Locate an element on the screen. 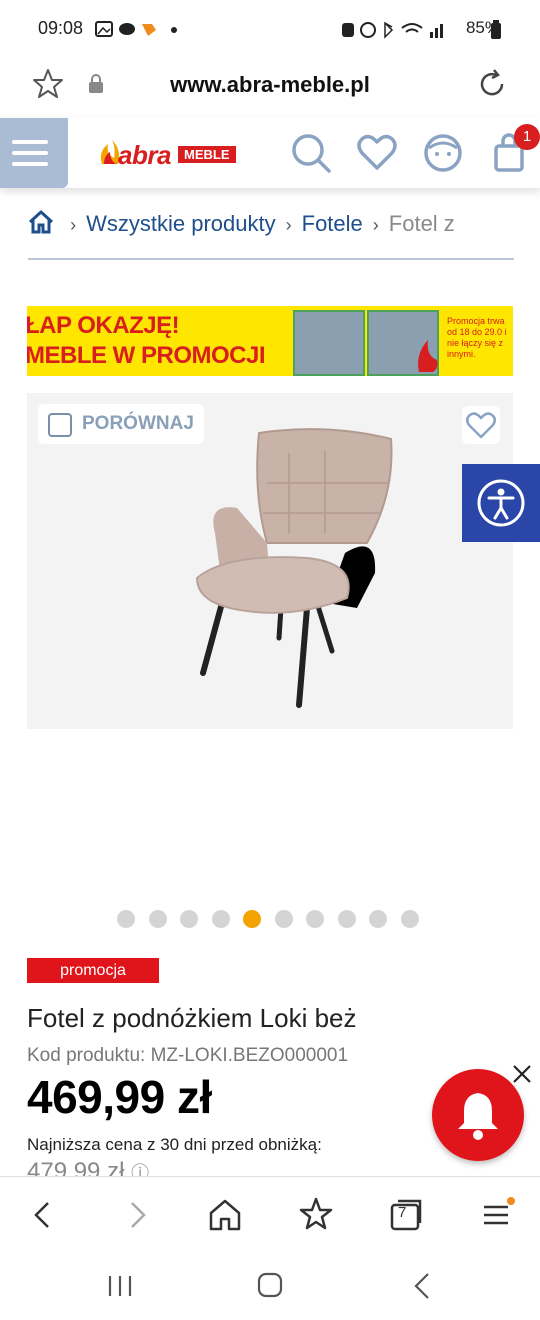 The width and height of the screenshot is (540, 1320). status-bar: 09:08 85% is located at coordinates (270, 30).